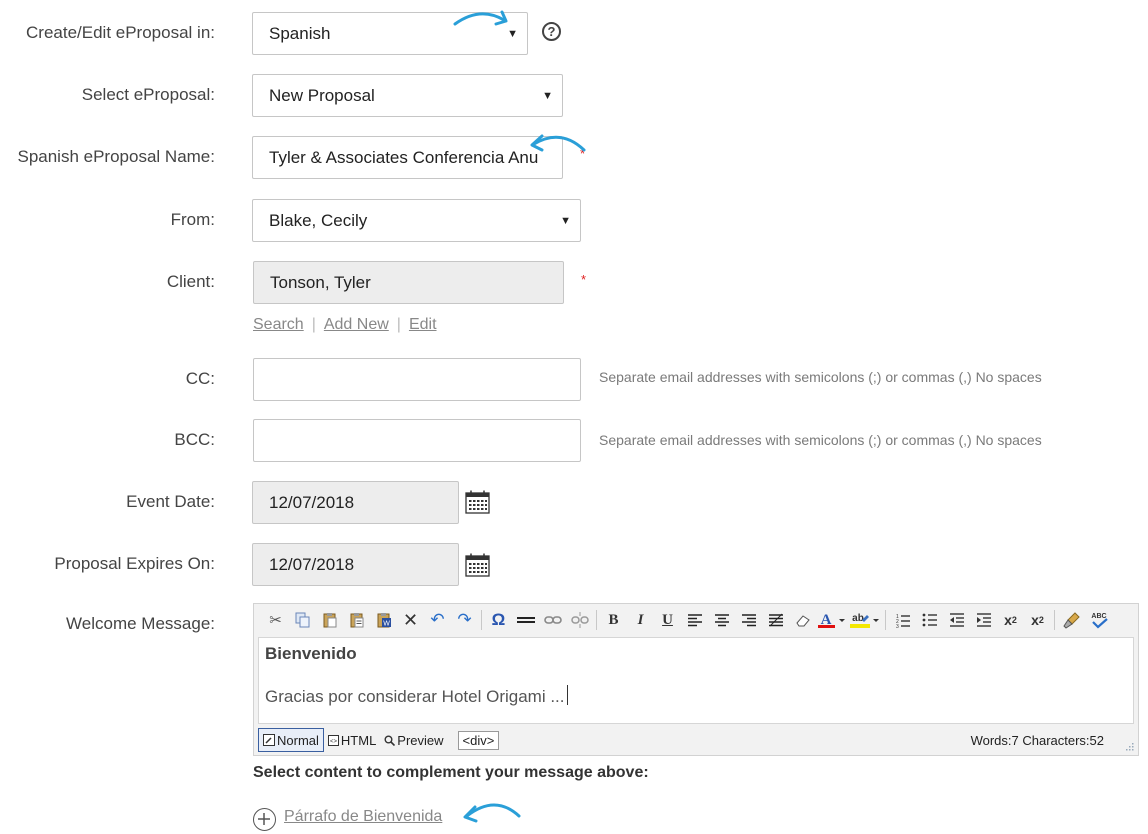 This screenshot has width=1148, height=834. I want to click on eproposal-label: Select eProposal:, so click(148, 94).